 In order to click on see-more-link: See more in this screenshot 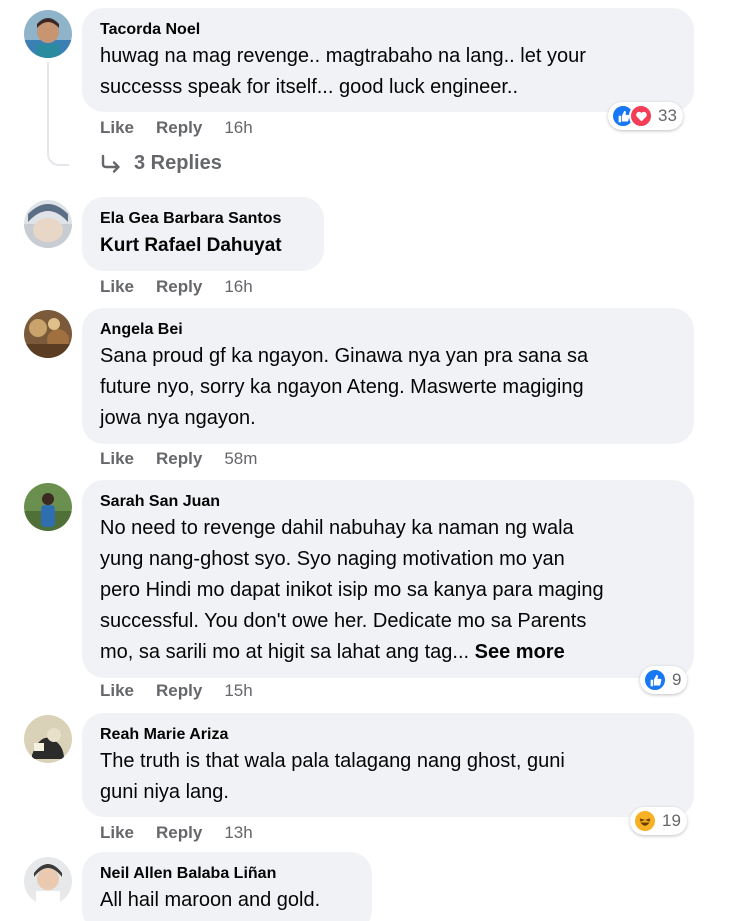, I will do `click(520, 652)`.